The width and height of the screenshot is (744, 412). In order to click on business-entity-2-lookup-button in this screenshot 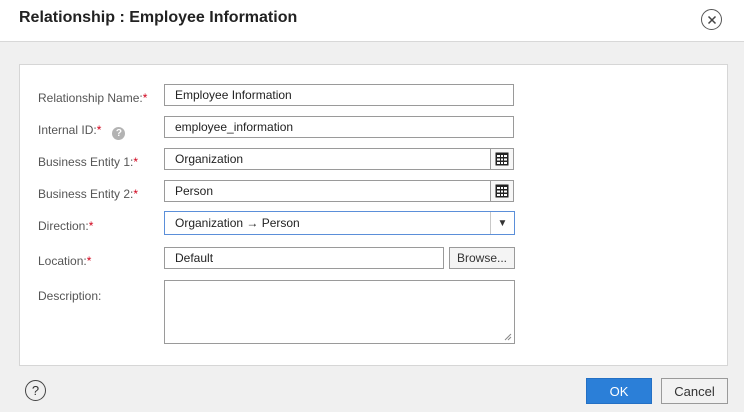, I will do `click(502, 191)`.